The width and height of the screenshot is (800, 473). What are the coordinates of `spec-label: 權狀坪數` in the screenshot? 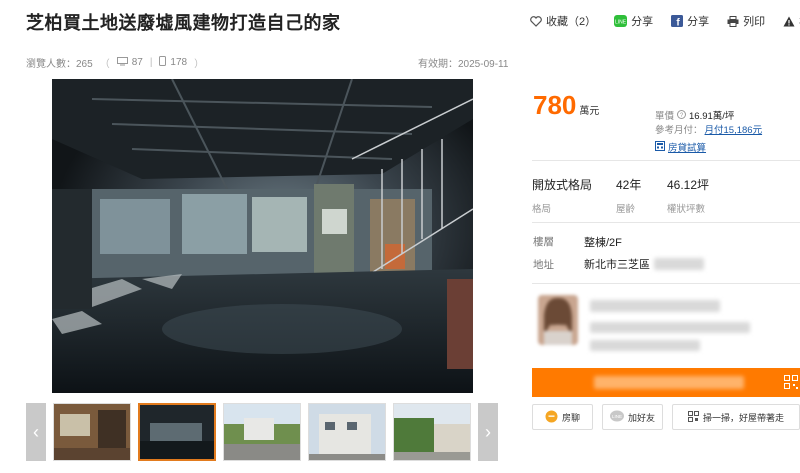 It's located at (686, 209).